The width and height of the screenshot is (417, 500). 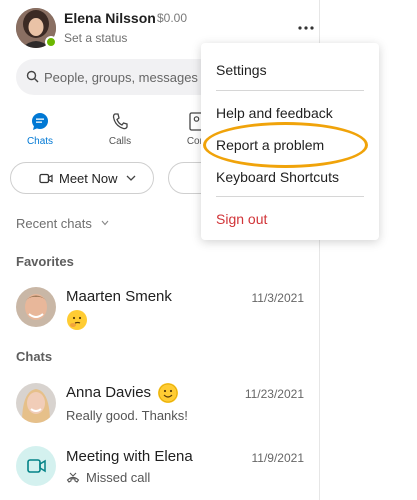 I want to click on more-options-button, so click(x=306, y=29).